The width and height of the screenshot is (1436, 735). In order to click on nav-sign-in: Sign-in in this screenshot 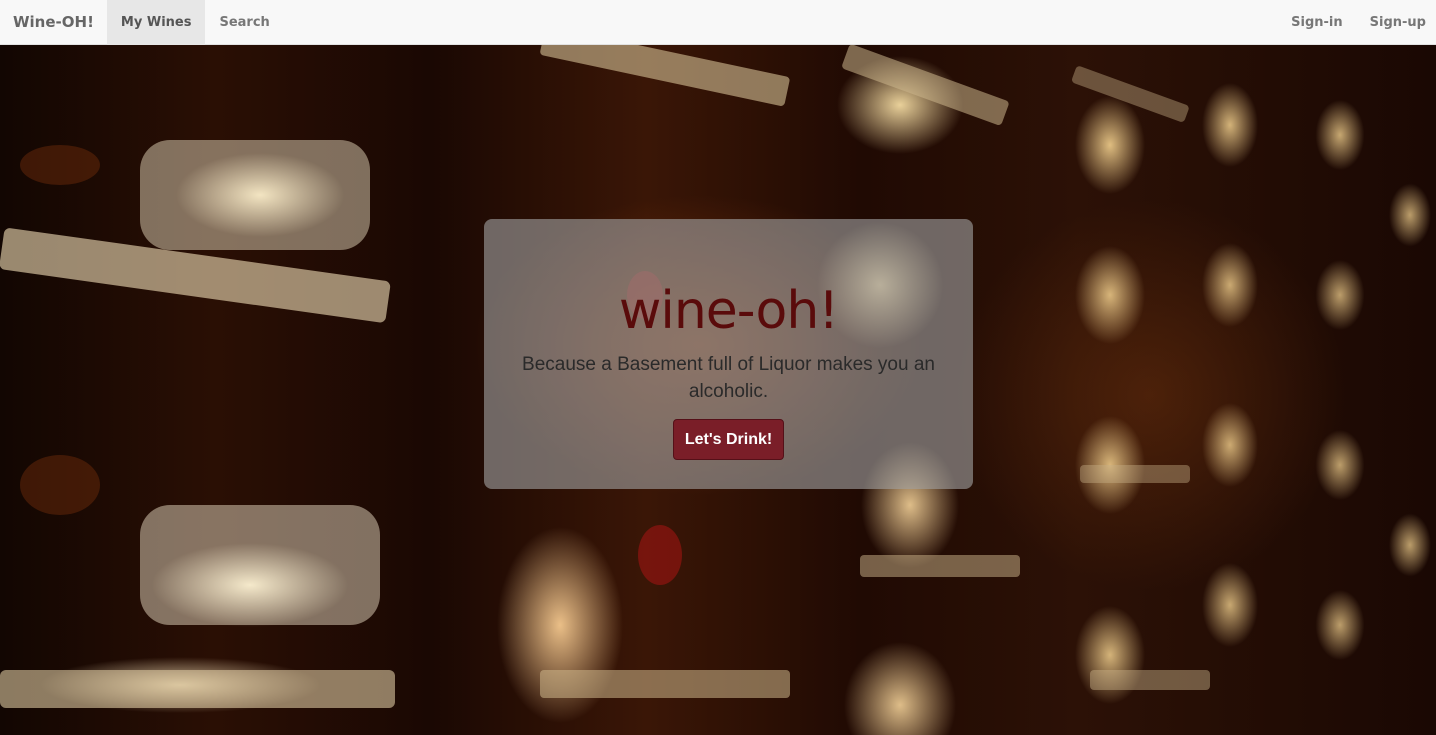, I will do `click(1313, 22)`.